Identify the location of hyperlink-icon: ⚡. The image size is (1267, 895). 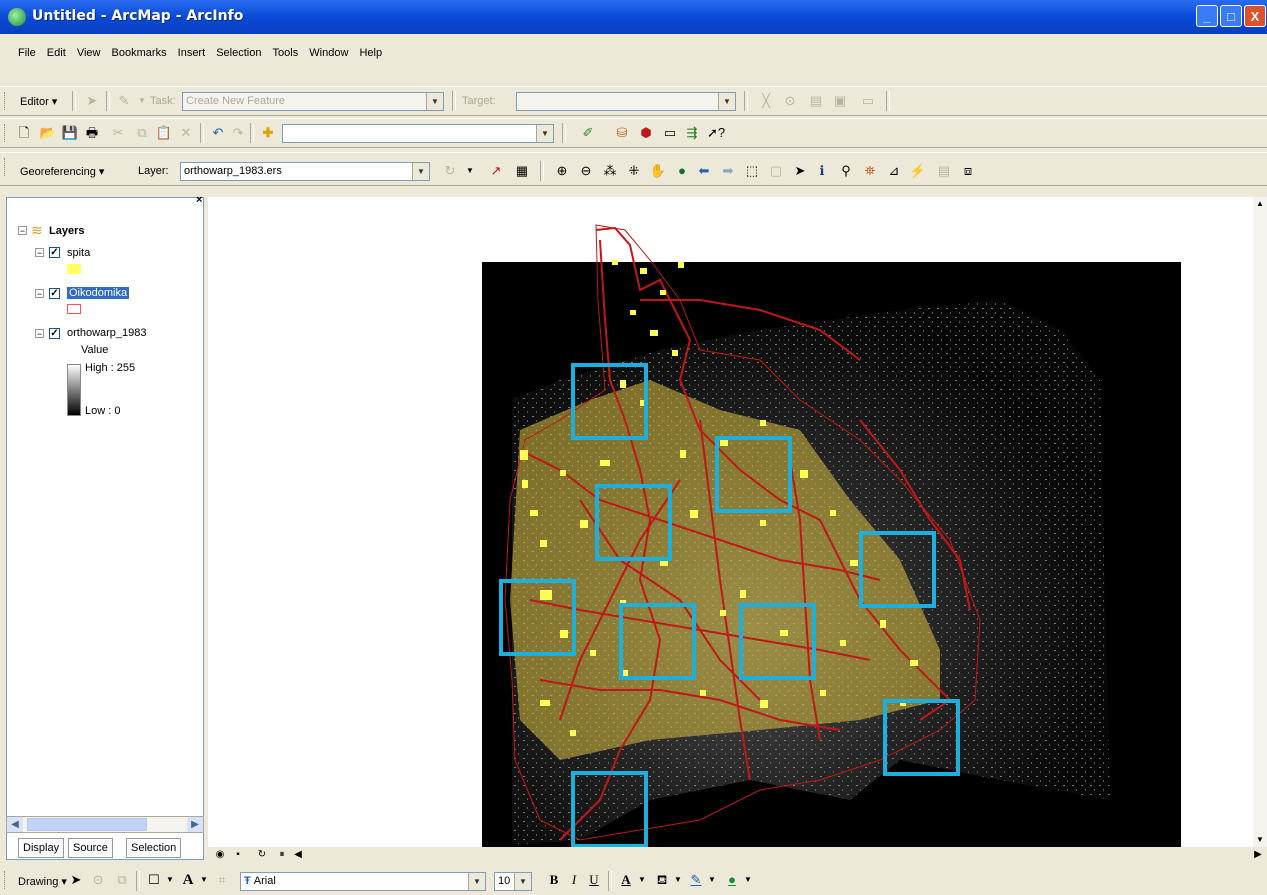
(918, 171).